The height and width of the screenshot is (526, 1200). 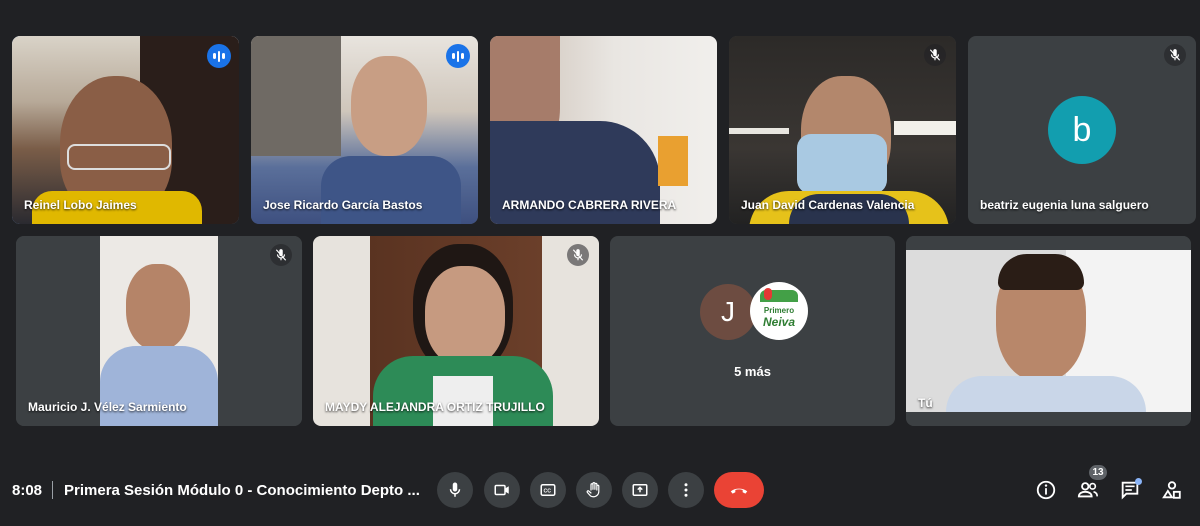 What do you see at coordinates (27, 490) in the screenshot?
I see `meeting-time: 8:08` at bounding box center [27, 490].